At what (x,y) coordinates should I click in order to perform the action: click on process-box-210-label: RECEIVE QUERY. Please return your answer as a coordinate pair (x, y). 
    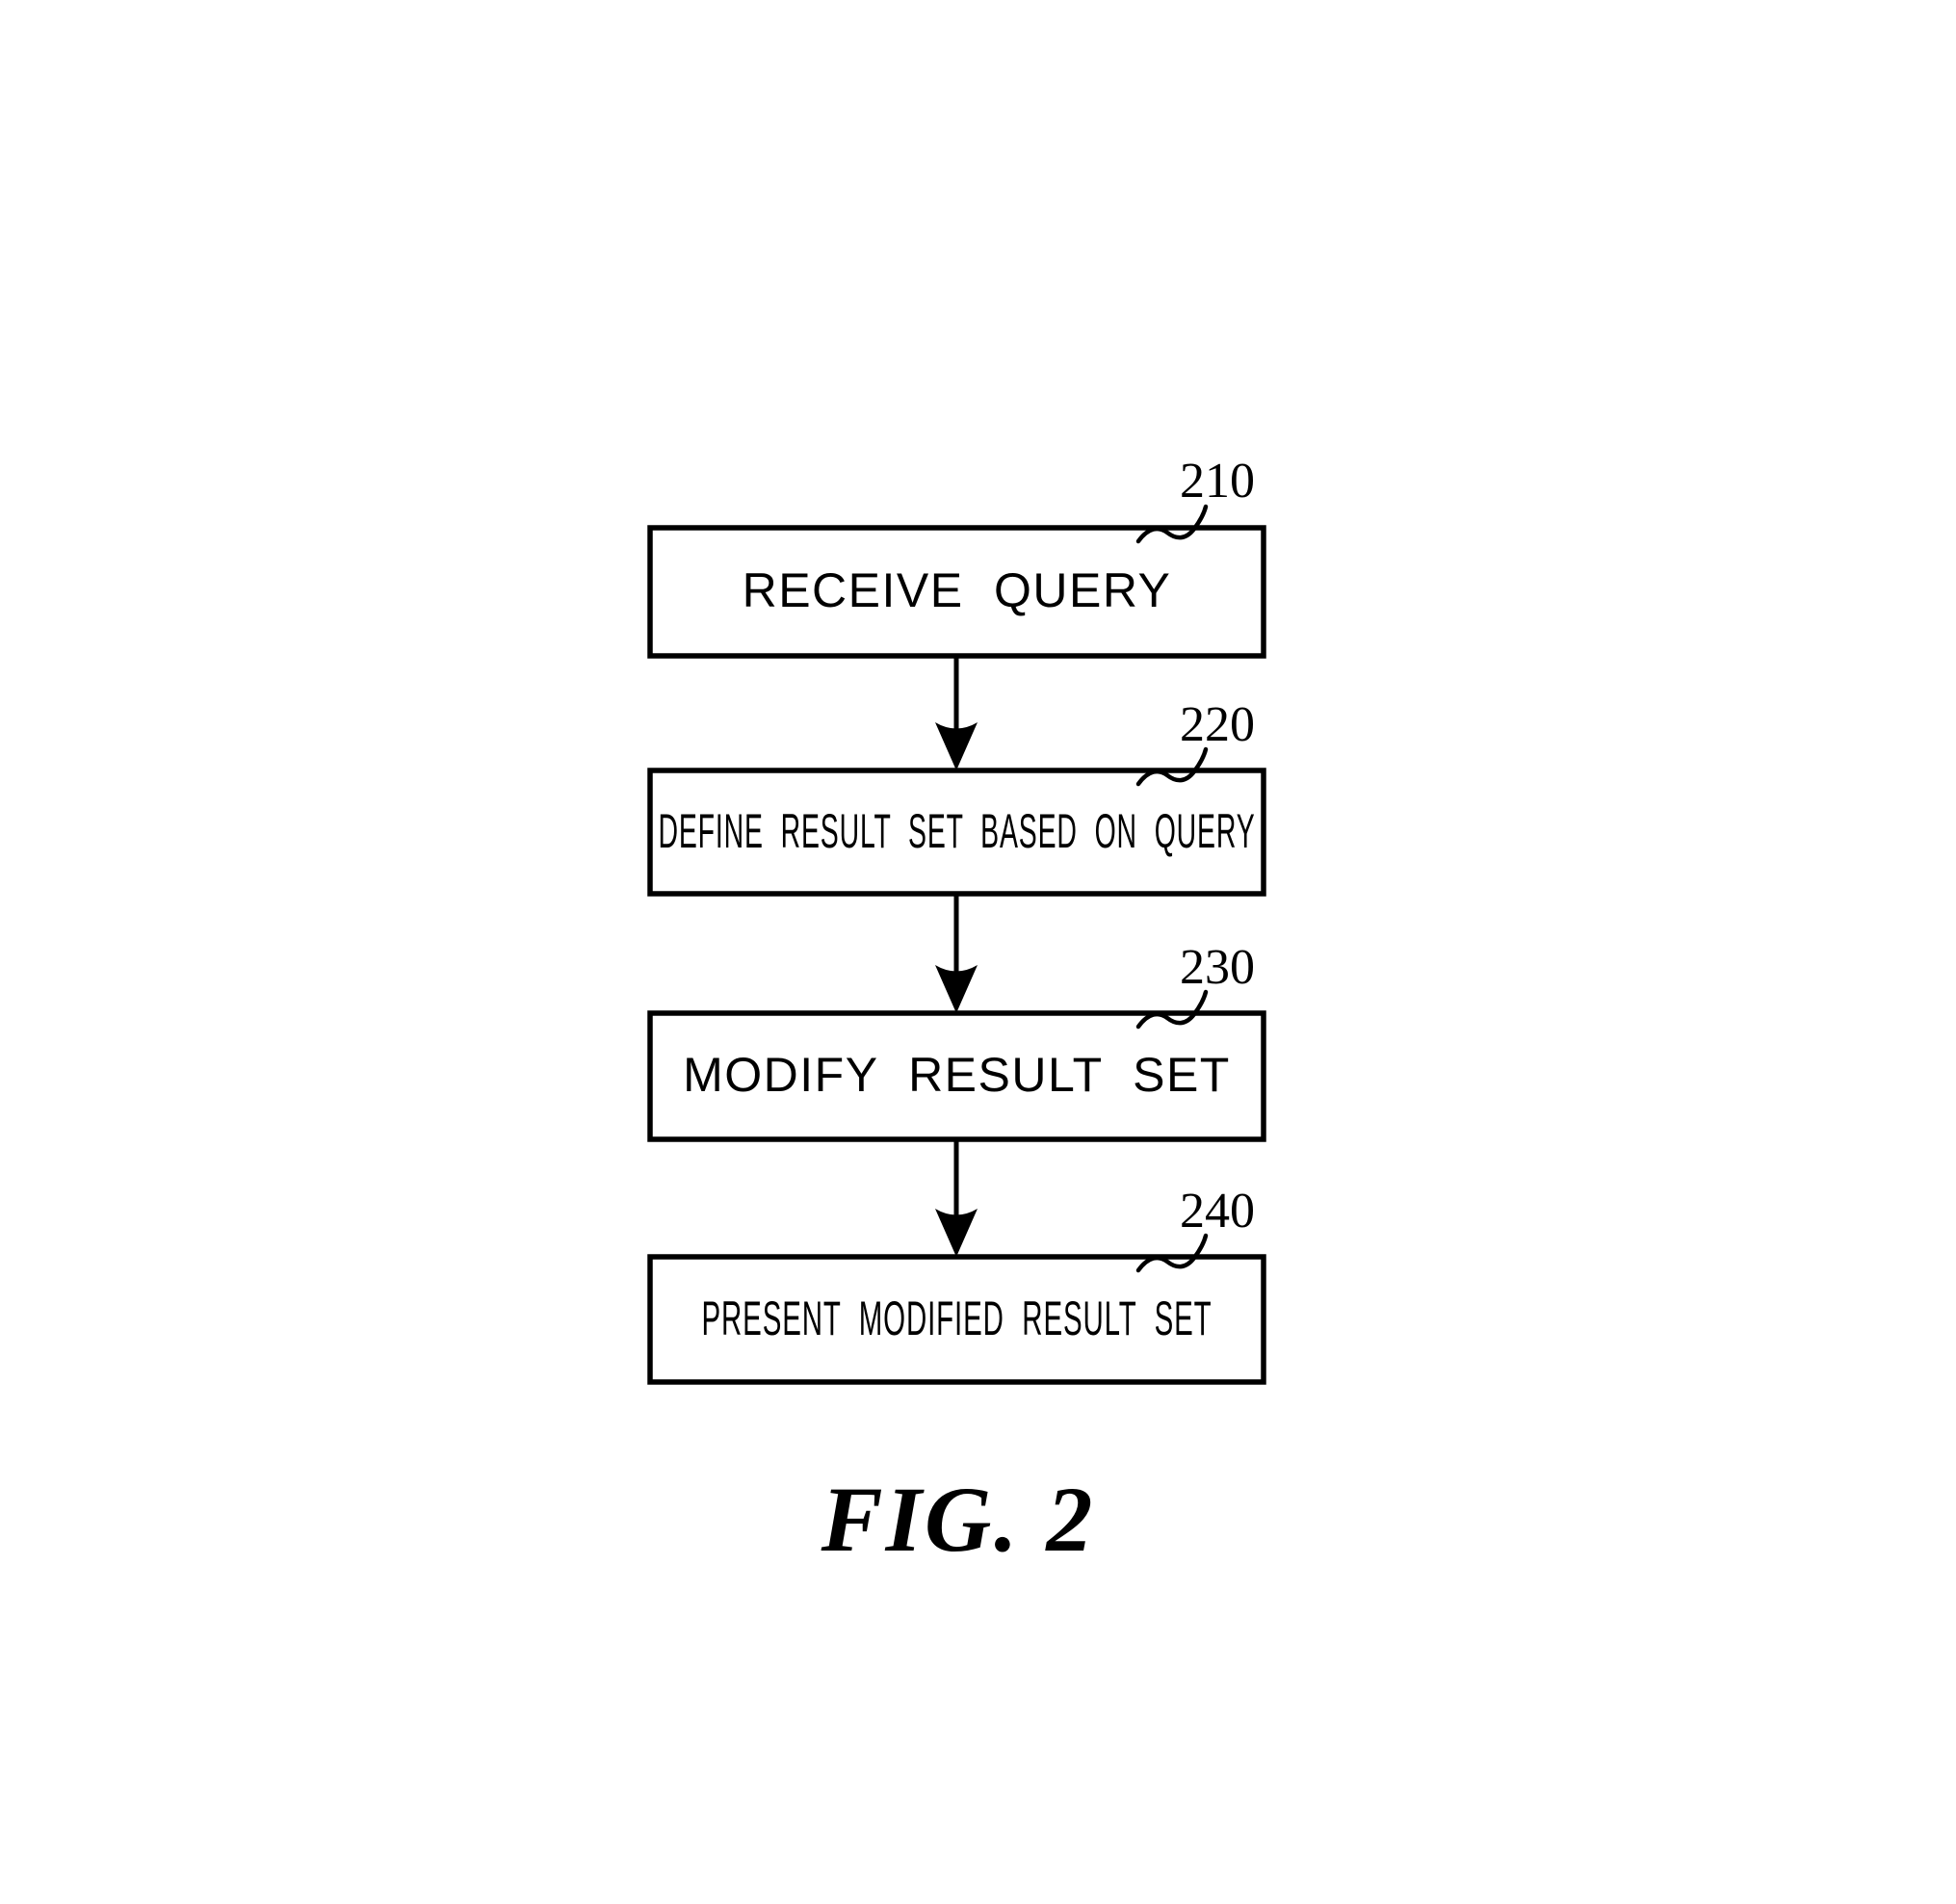
    Looking at the image, I should click on (957, 590).